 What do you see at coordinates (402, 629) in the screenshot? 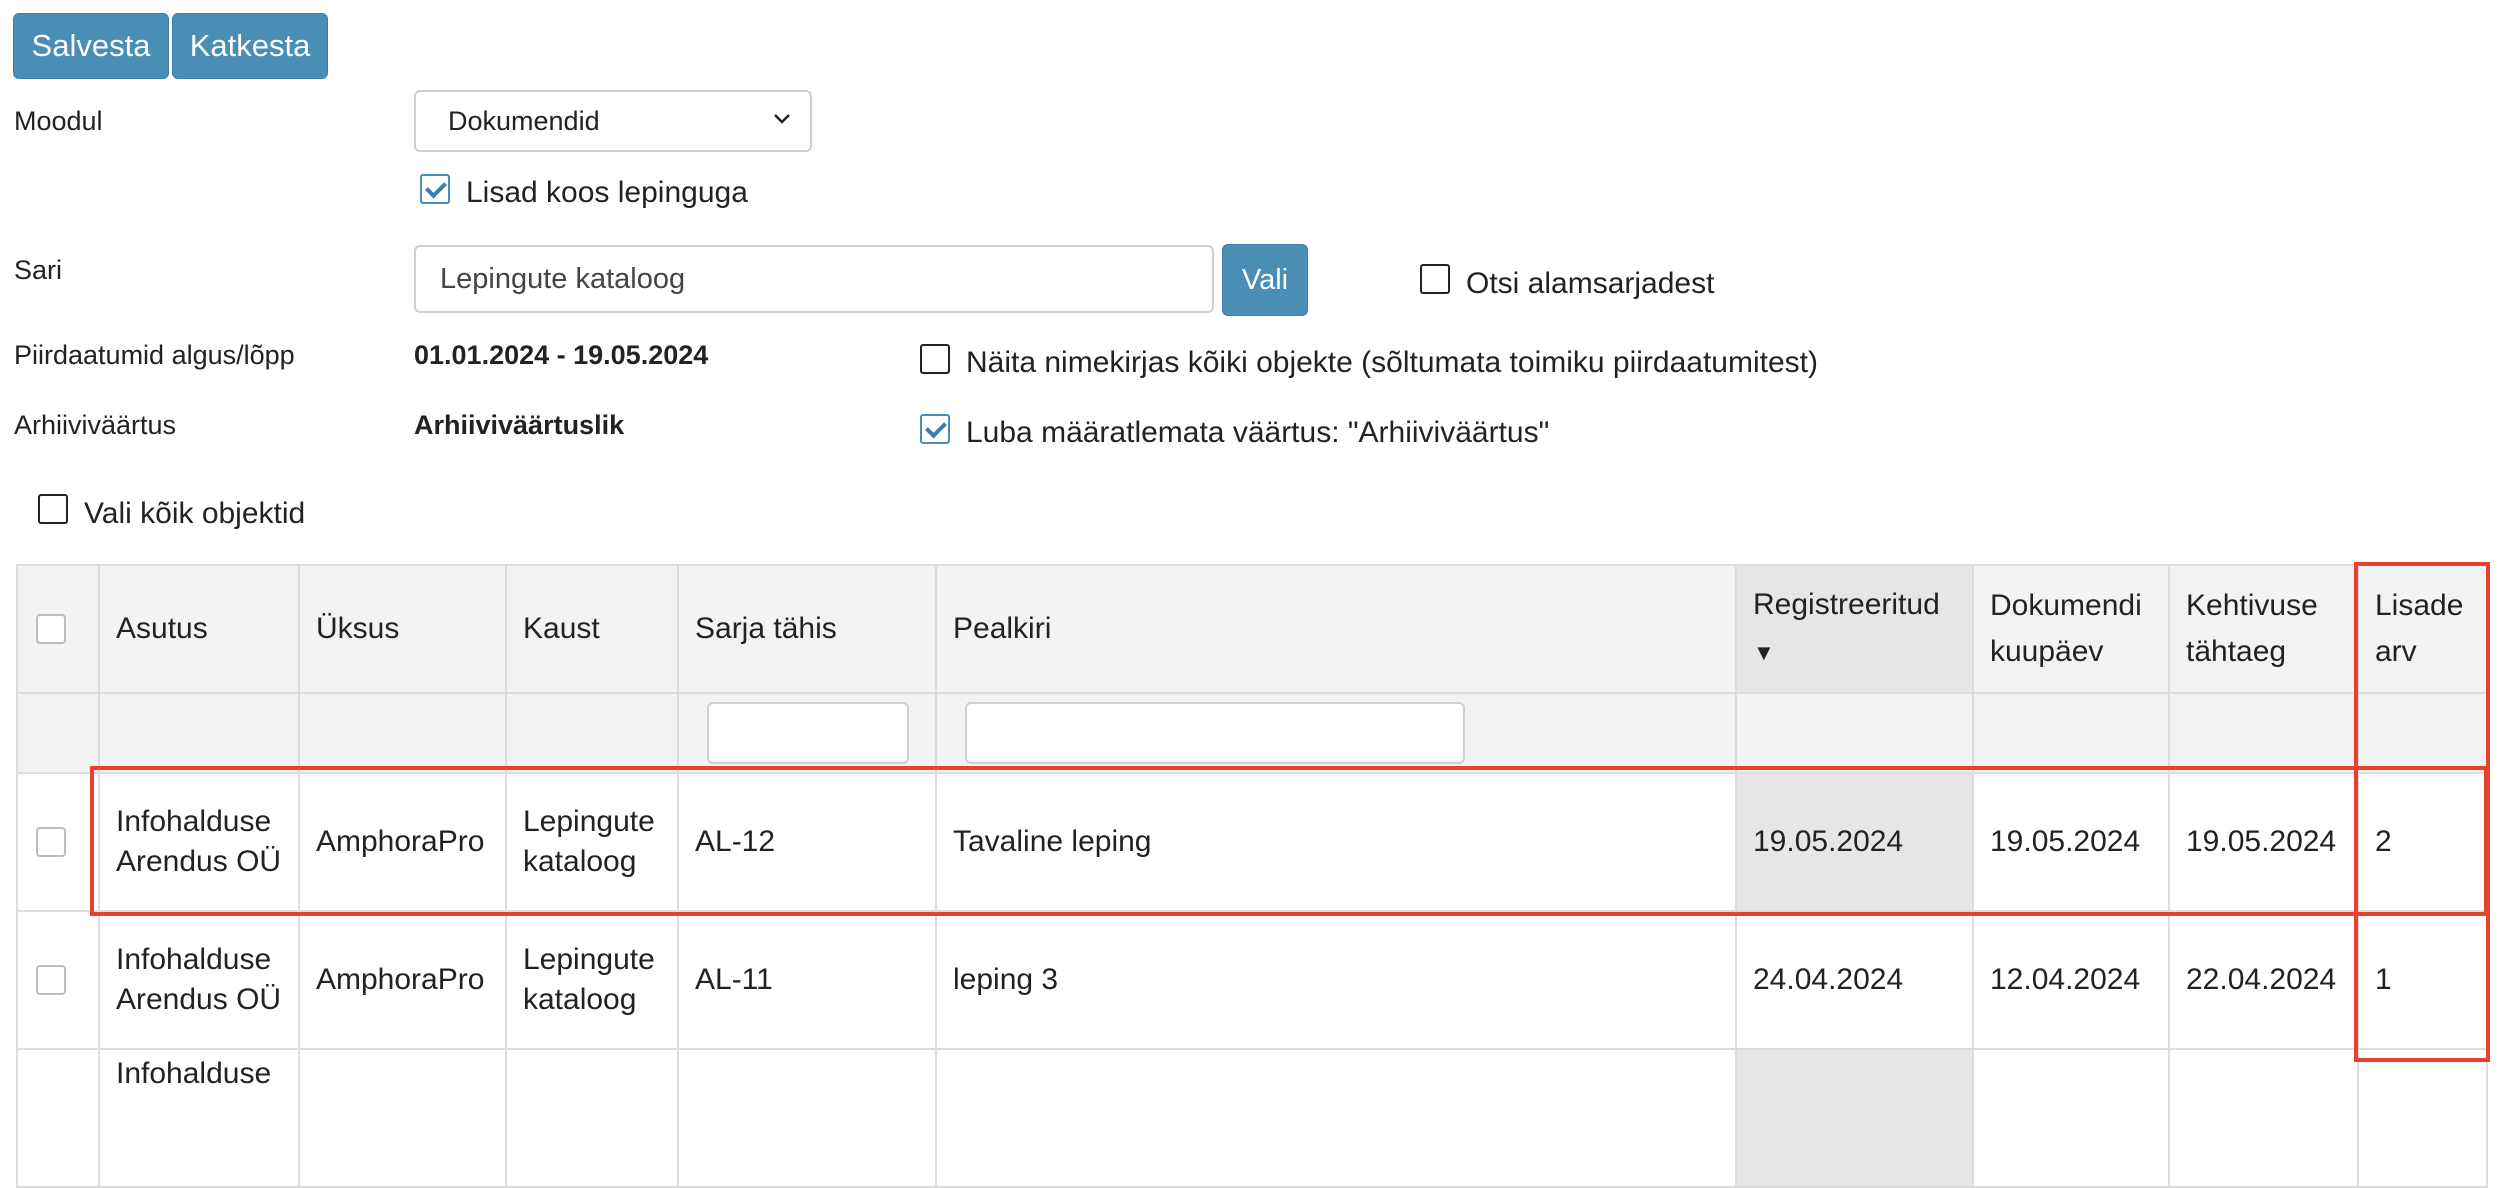
I see `header-unit: Üksus` at bounding box center [402, 629].